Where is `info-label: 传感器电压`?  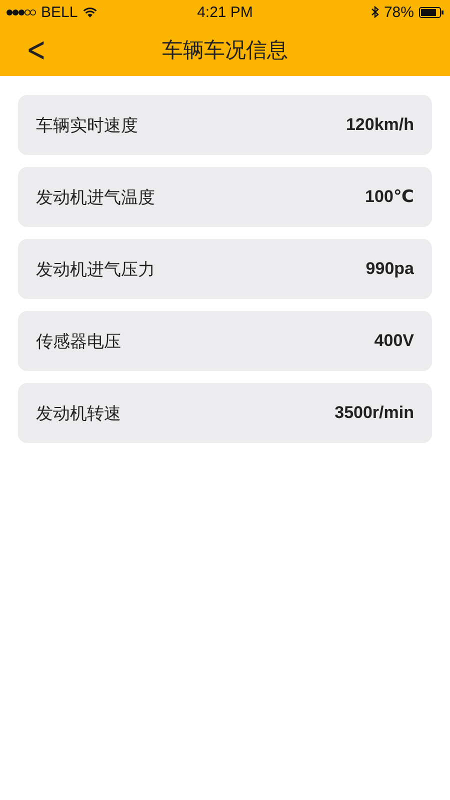 info-label: 传感器电压 is located at coordinates (78, 341).